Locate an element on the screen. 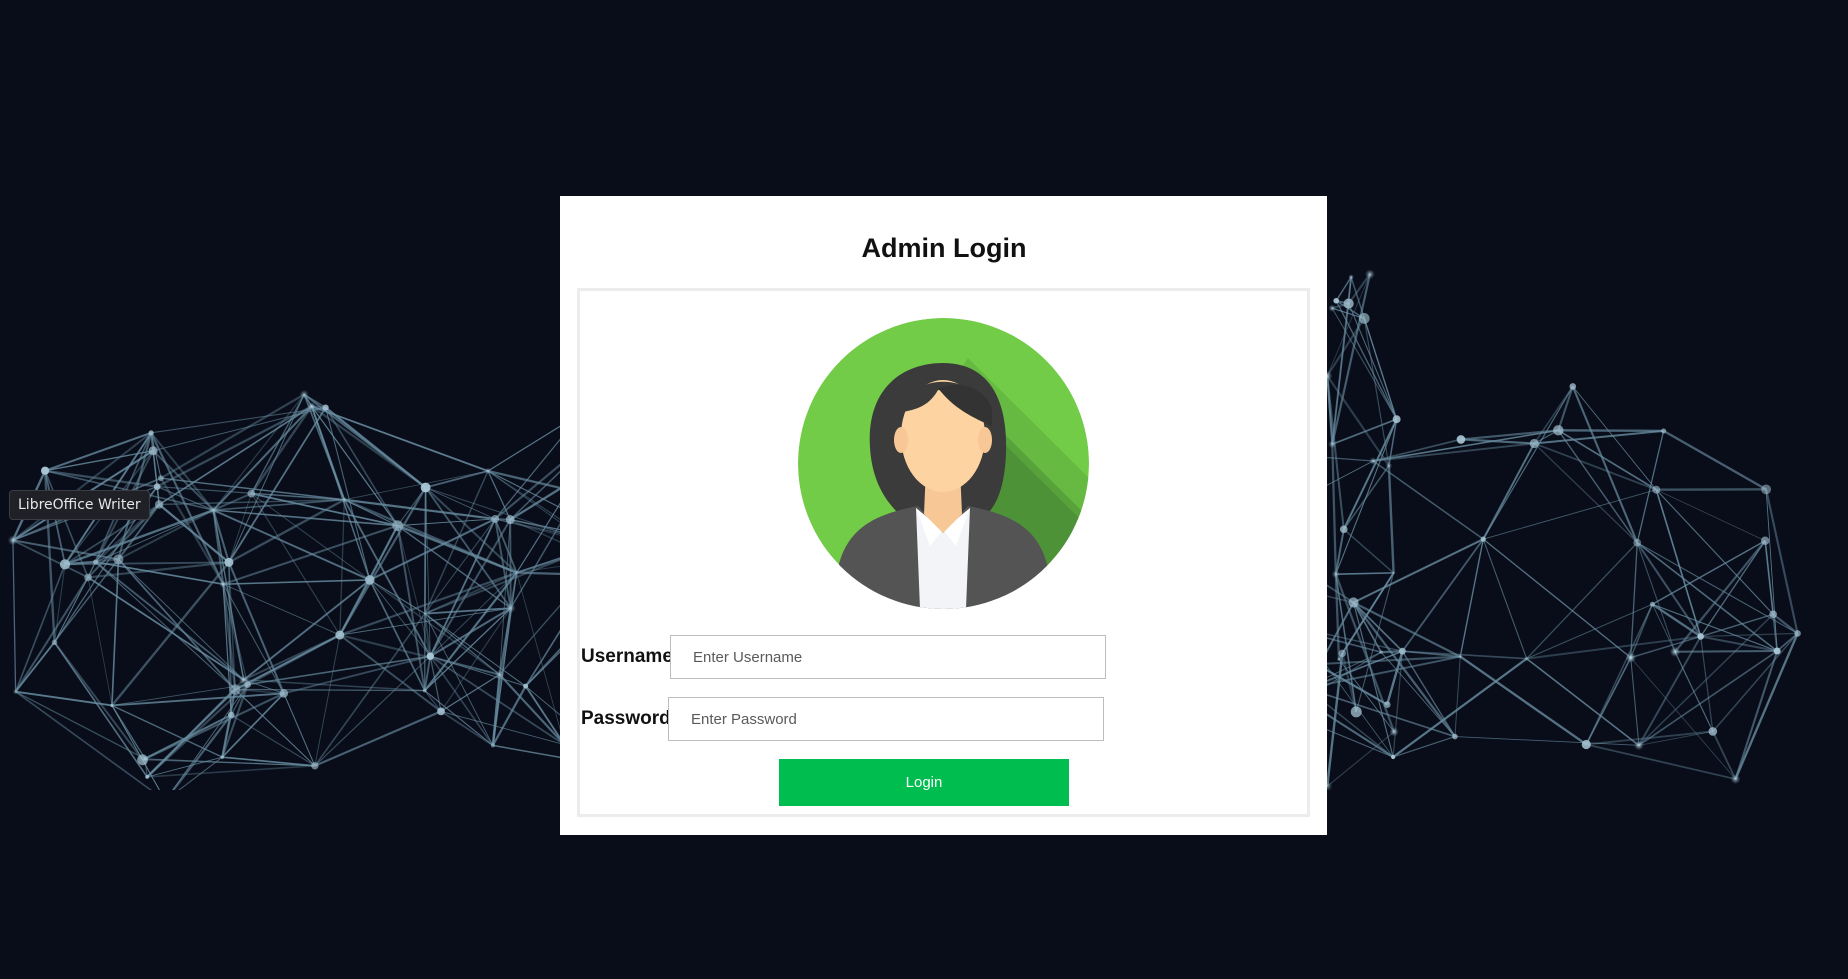 The width and height of the screenshot is (1848, 979). password-input is located at coordinates (886, 719).